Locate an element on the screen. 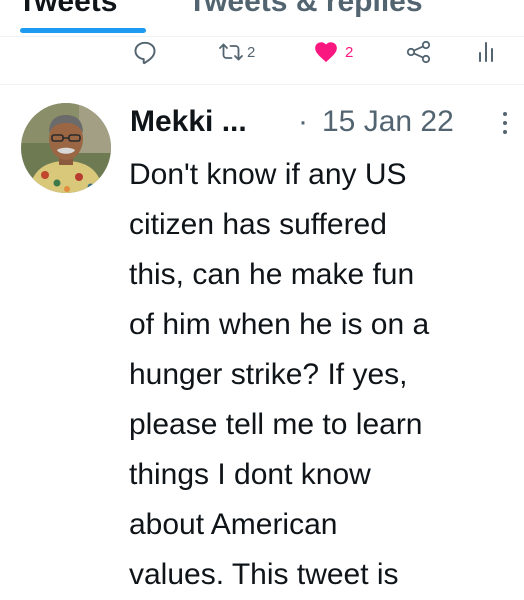  retweet-count: 2 is located at coordinates (251, 52).